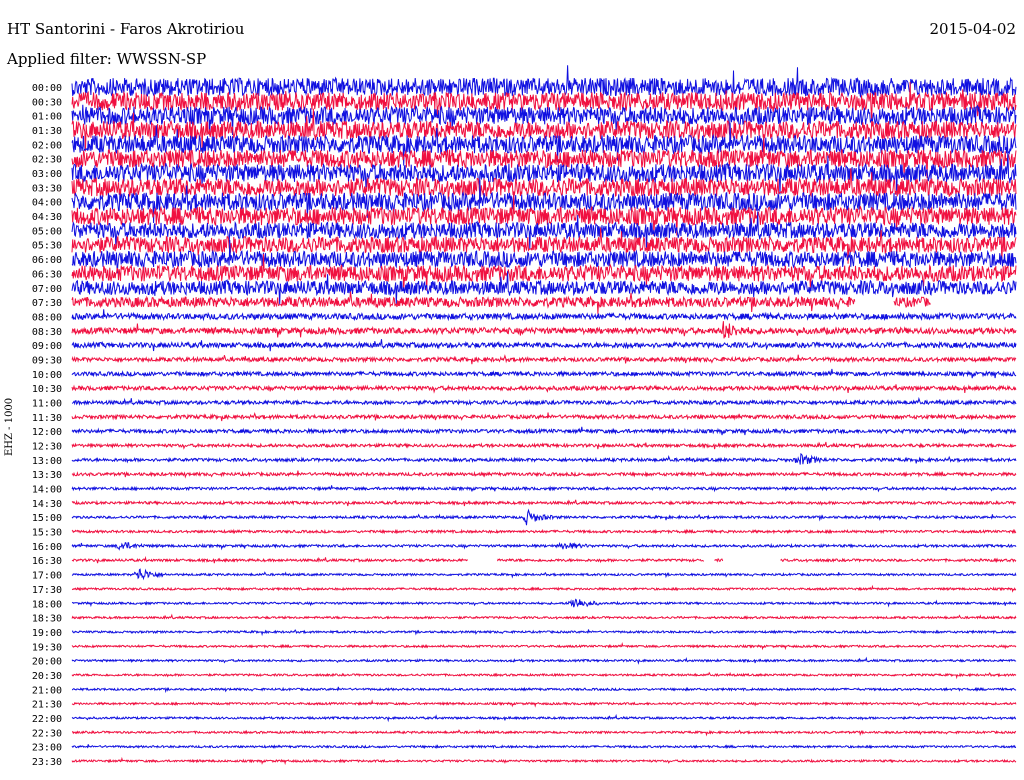 The width and height of the screenshot is (1024, 780). Describe the element at coordinates (47, 662) in the screenshot. I see `row-time-label: 20:00` at that location.